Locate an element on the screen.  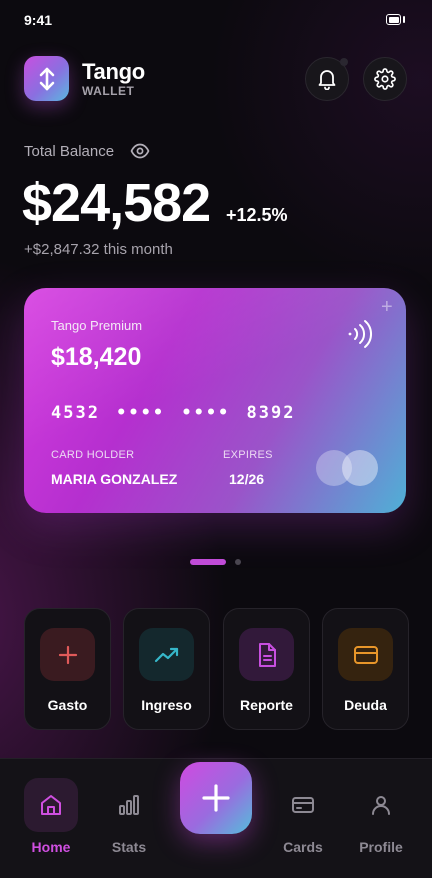
card-network-logo-overlap is located at coordinates (360, 468).